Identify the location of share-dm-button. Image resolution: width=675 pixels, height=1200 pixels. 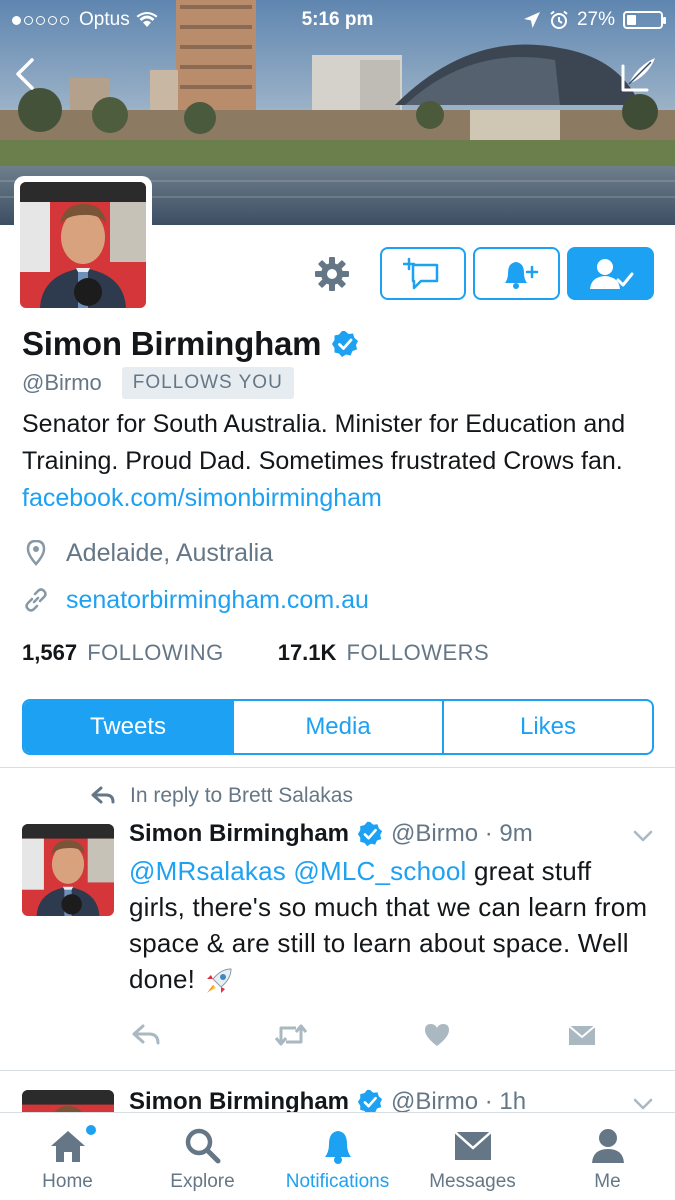
(582, 1035).